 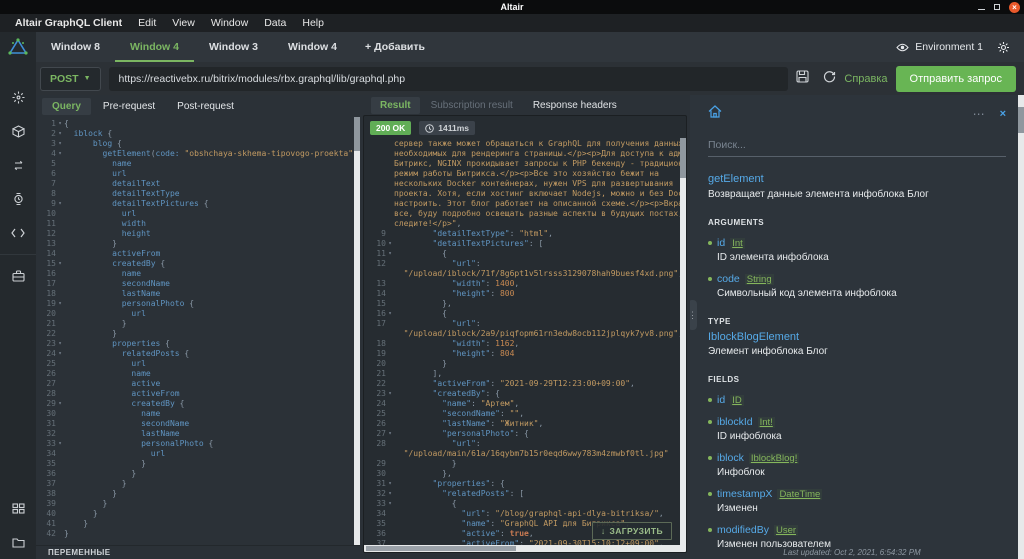 What do you see at coordinates (129, 106) in the screenshot?
I see `tab-pre-request: Pre-request` at bounding box center [129, 106].